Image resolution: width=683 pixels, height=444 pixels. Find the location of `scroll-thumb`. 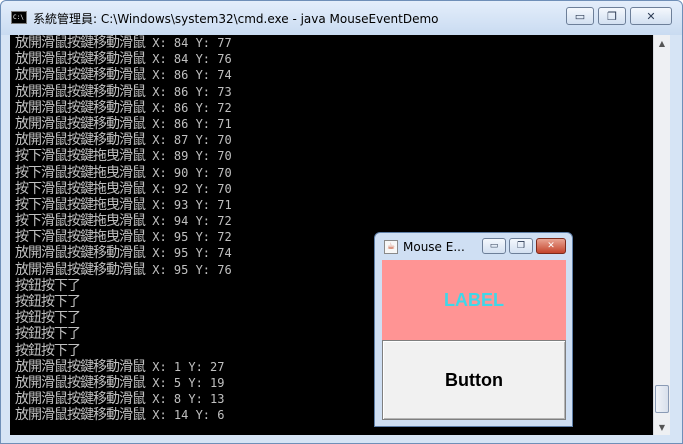

scroll-thumb is located at coordinates (662, 399).